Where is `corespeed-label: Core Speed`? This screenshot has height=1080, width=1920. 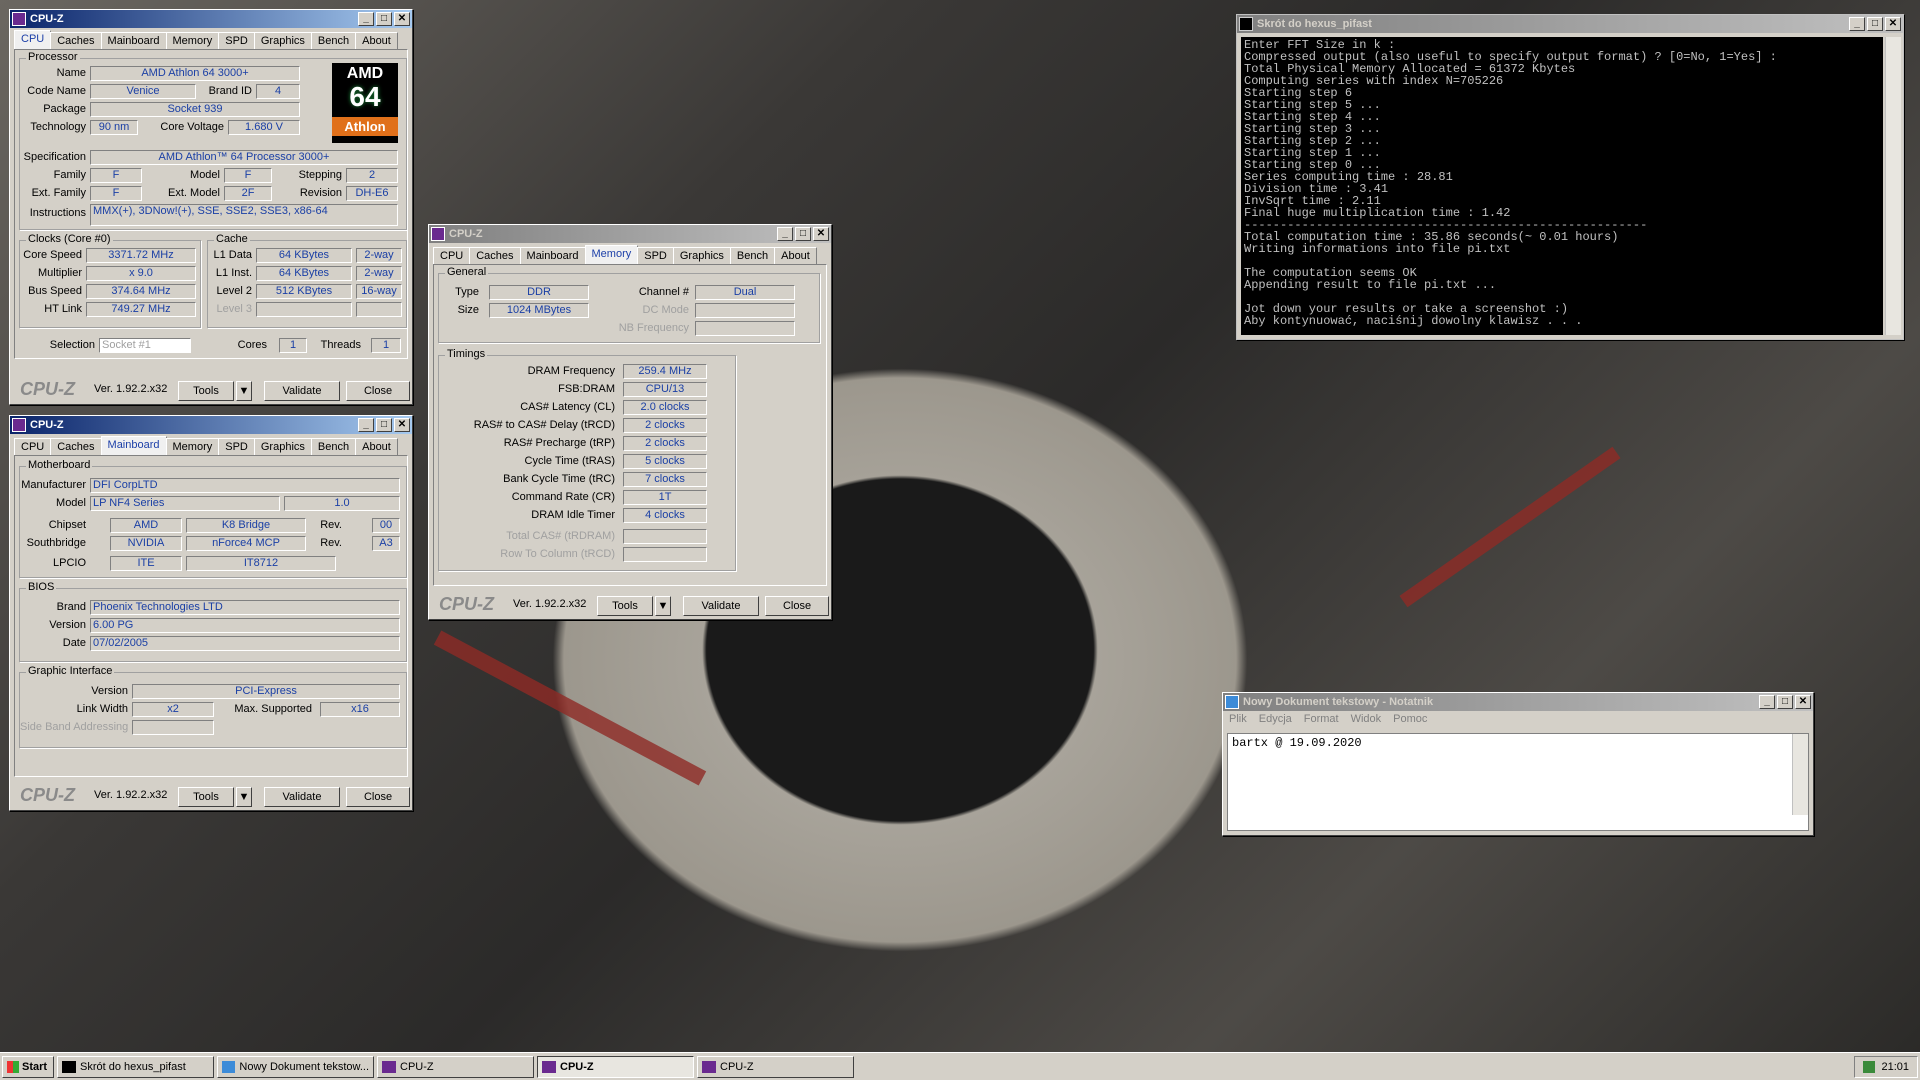
corespeed-label: Core Speed is located at coordinates (52, 255).